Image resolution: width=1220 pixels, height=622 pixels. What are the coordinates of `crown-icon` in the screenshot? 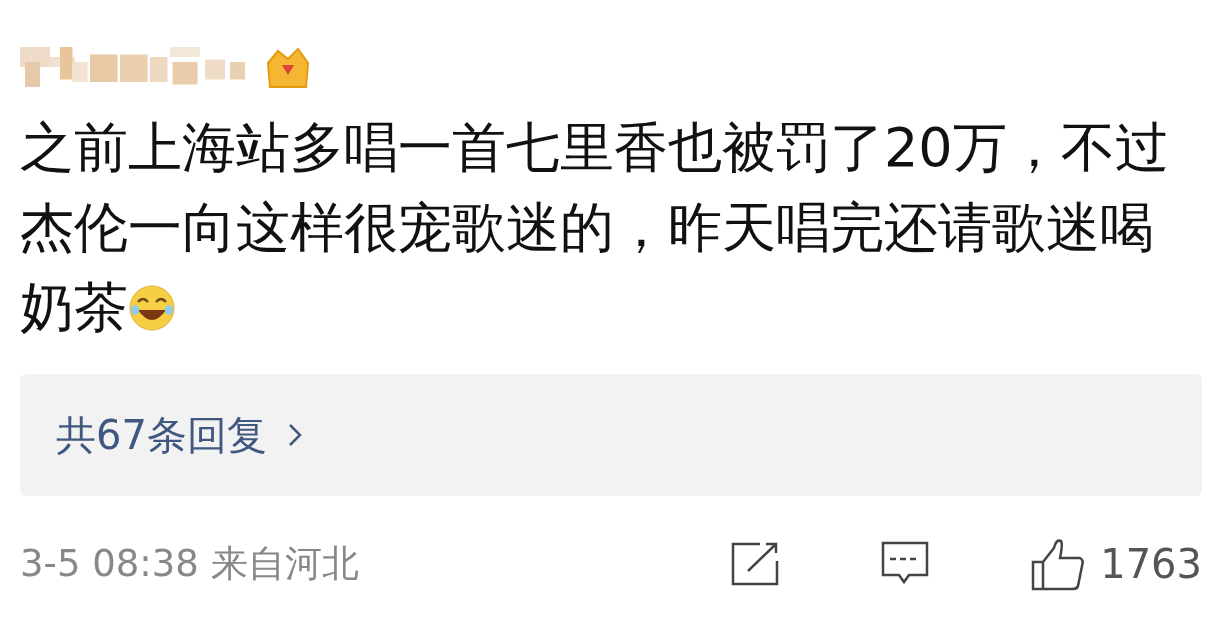 It's located at (288, 68).